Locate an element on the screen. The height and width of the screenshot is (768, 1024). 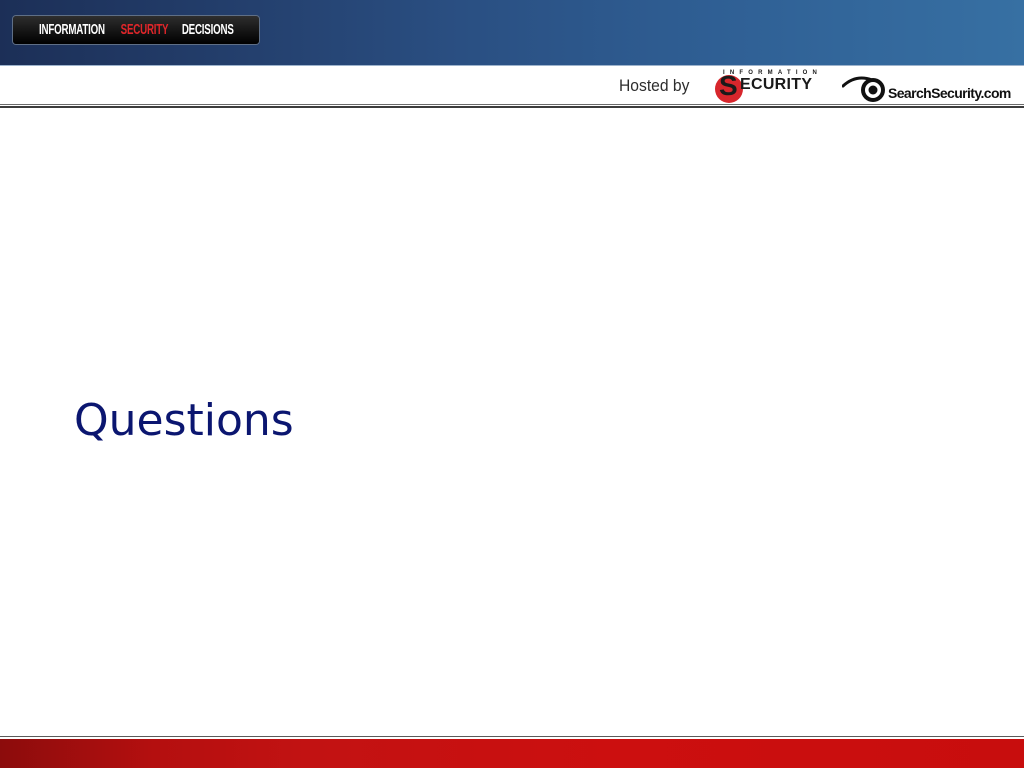
footer-bar is located at coordinates (512, 753).